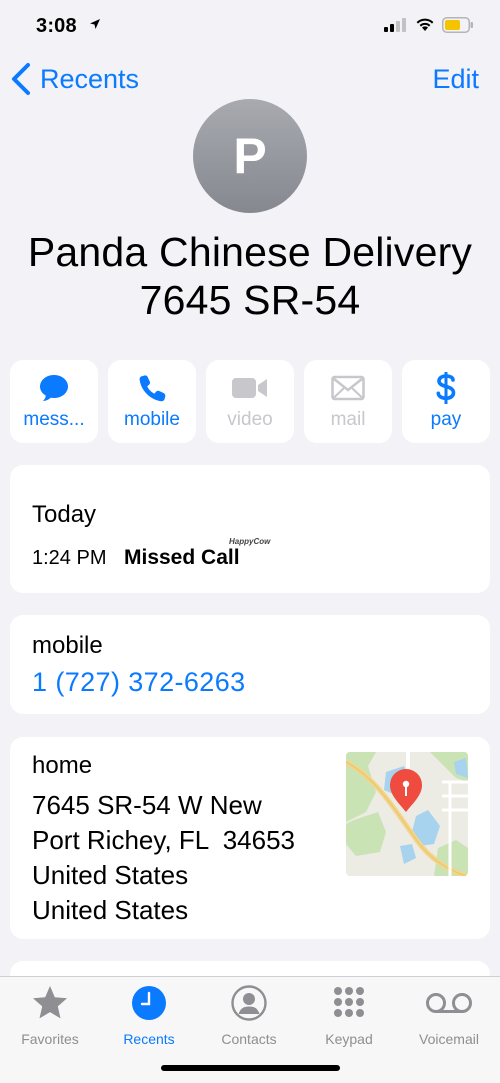  Describe the element at coordinates (249, 1039) in the screenshot. I see `tab-label: Contacts` at that location.